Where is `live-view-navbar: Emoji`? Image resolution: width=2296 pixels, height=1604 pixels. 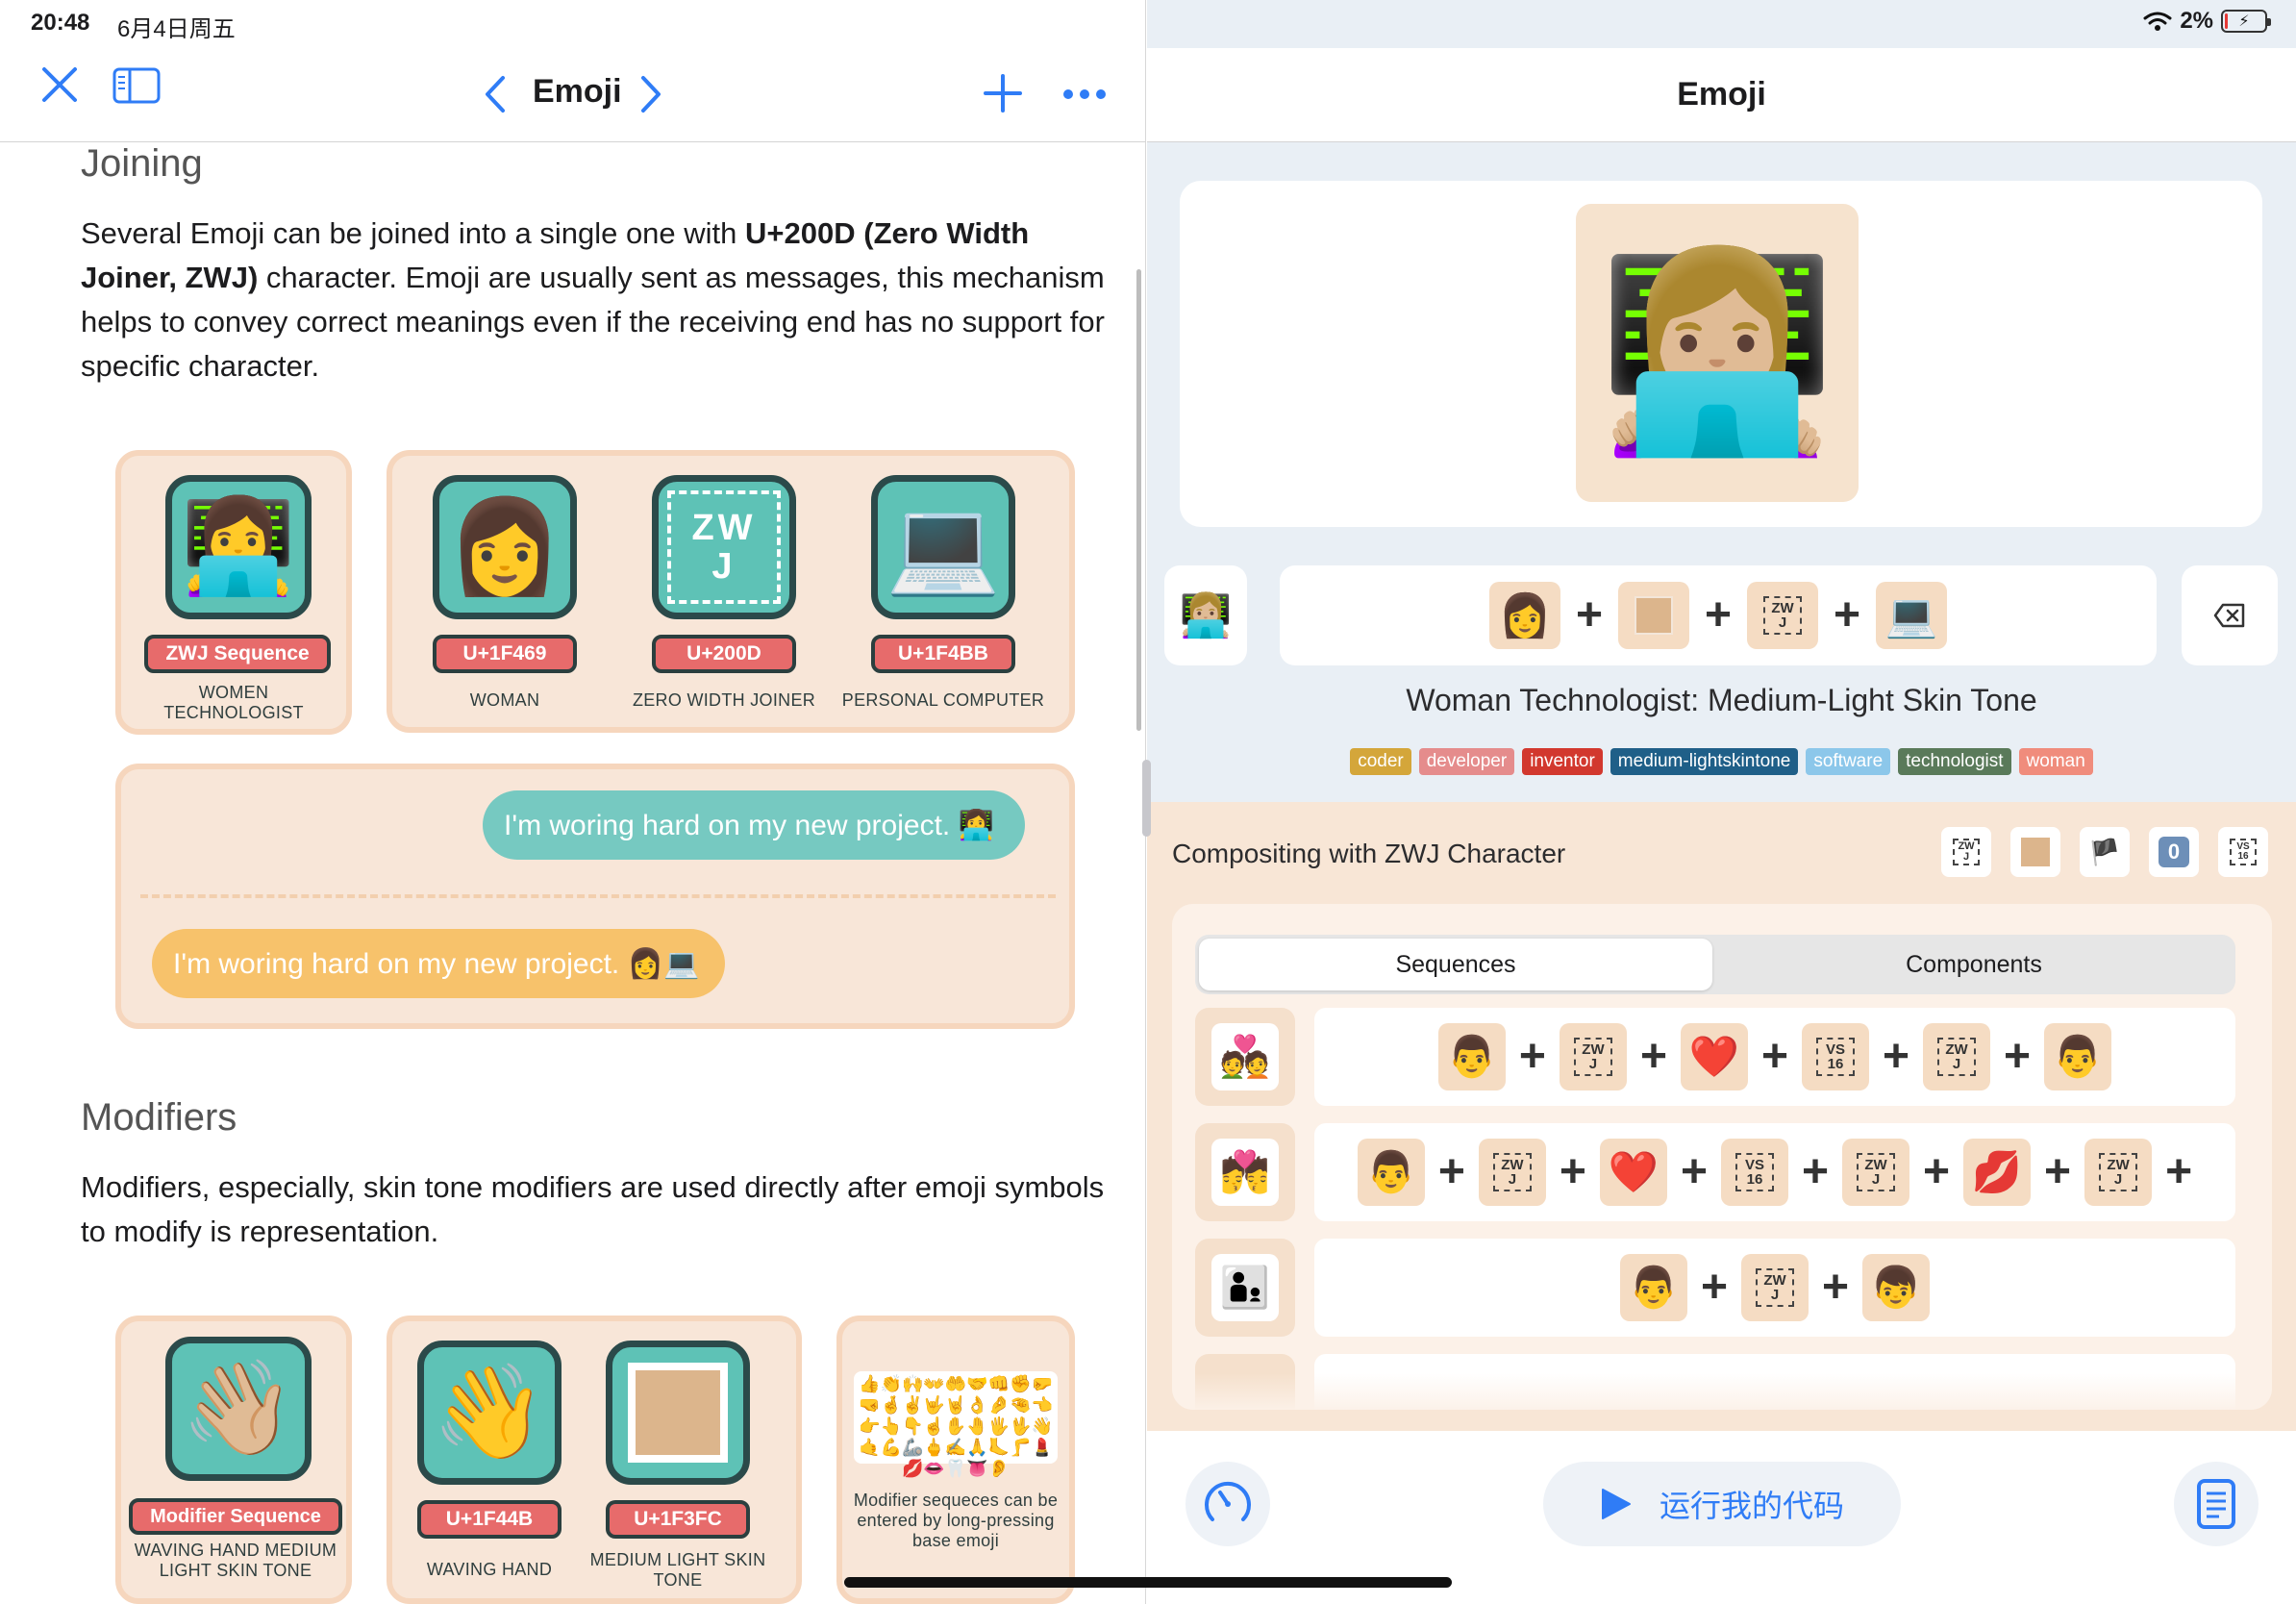
live-view-navbar: Emoji is located at coordinates (1721, 95).